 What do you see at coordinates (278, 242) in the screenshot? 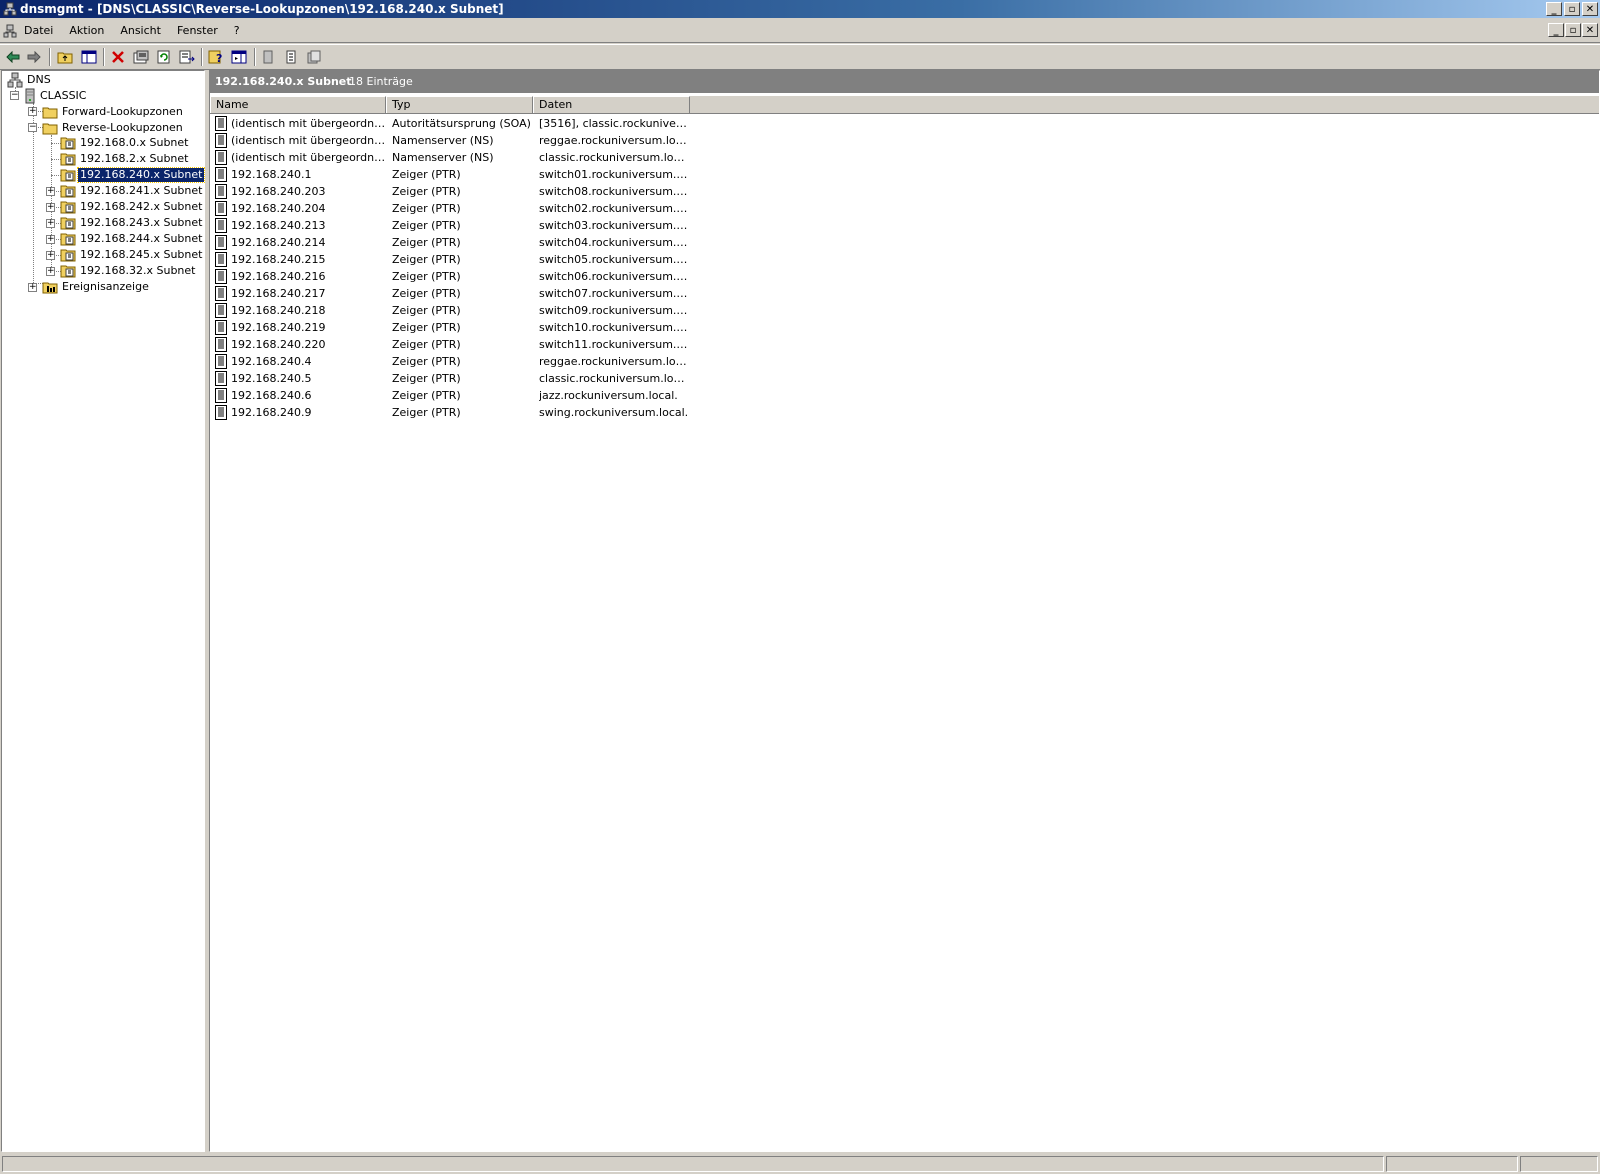
I see `cell-name: 192.168.240.214` at bounding box center [278, 242].